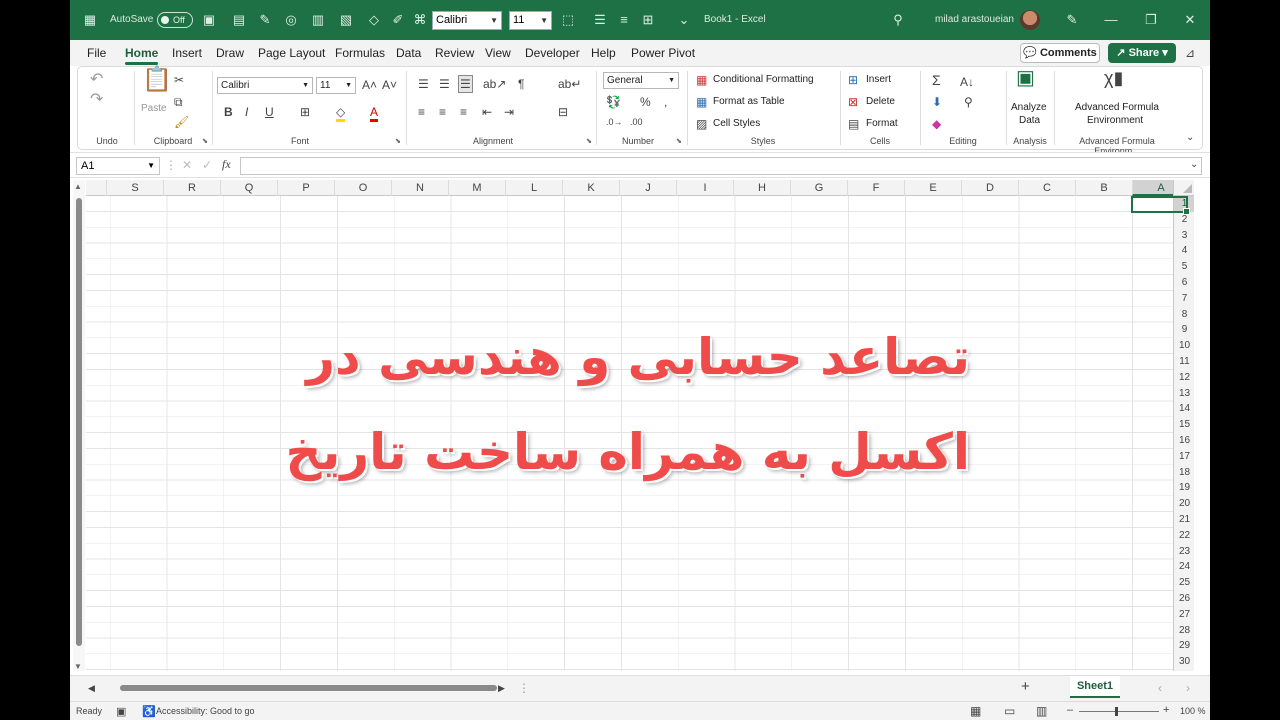 The width and height of the screenshot is (1280, 720). I want to click on row-header: 19, so click(1184, 488).